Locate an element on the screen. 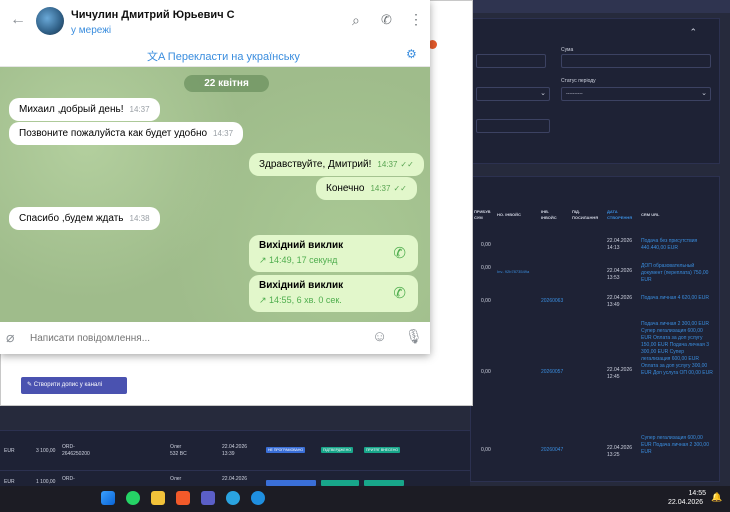  taskbar: 14:55 22.04.2026 🔔 is located at coordinates (365, 499).